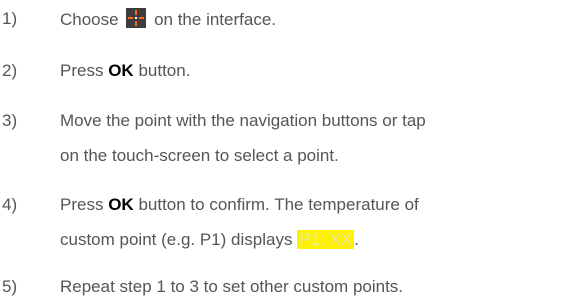 This screenshot has width=586, height=305. Describe the element at coordinates (215, 19) in the screenshot. I see `step-text-after: on the interface.` at that location.